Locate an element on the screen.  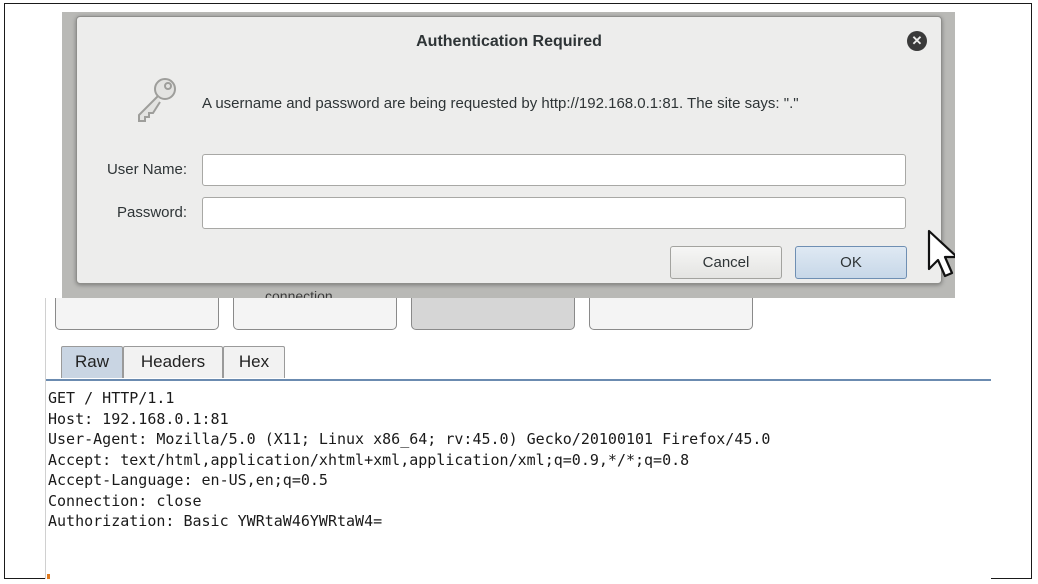
dialog-title: Authentication Required is located at coordinates (509, 41).